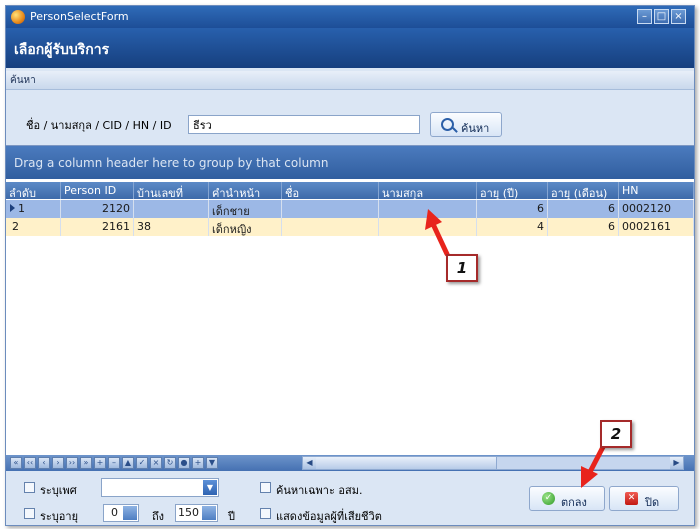 This screenshot has width=700, height=529. Describe the element at coordinates (29, 487) in the screenshot. I see `sex-filter-checkbox` at that location.